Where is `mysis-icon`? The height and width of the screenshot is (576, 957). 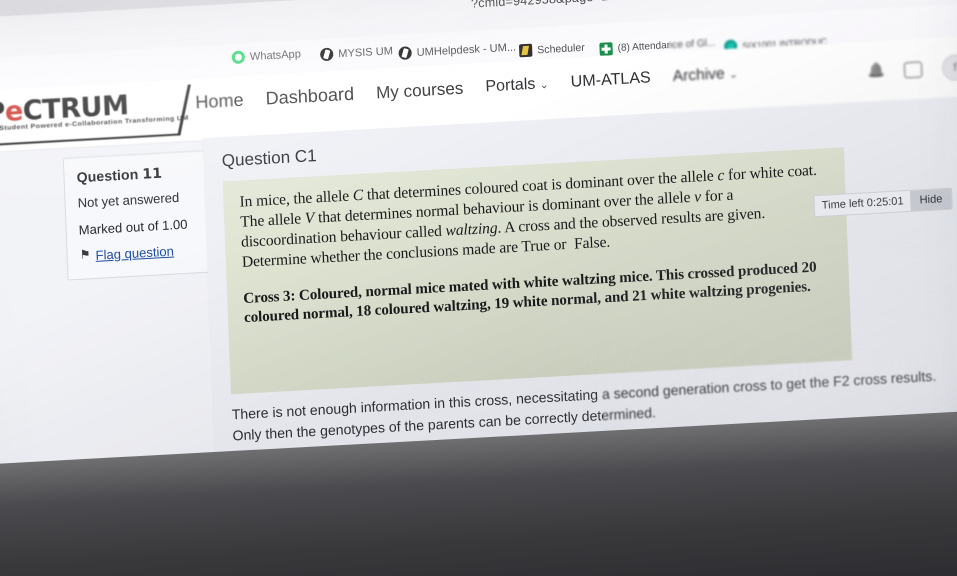
mysis-icon is located at coordinates (326, 54).